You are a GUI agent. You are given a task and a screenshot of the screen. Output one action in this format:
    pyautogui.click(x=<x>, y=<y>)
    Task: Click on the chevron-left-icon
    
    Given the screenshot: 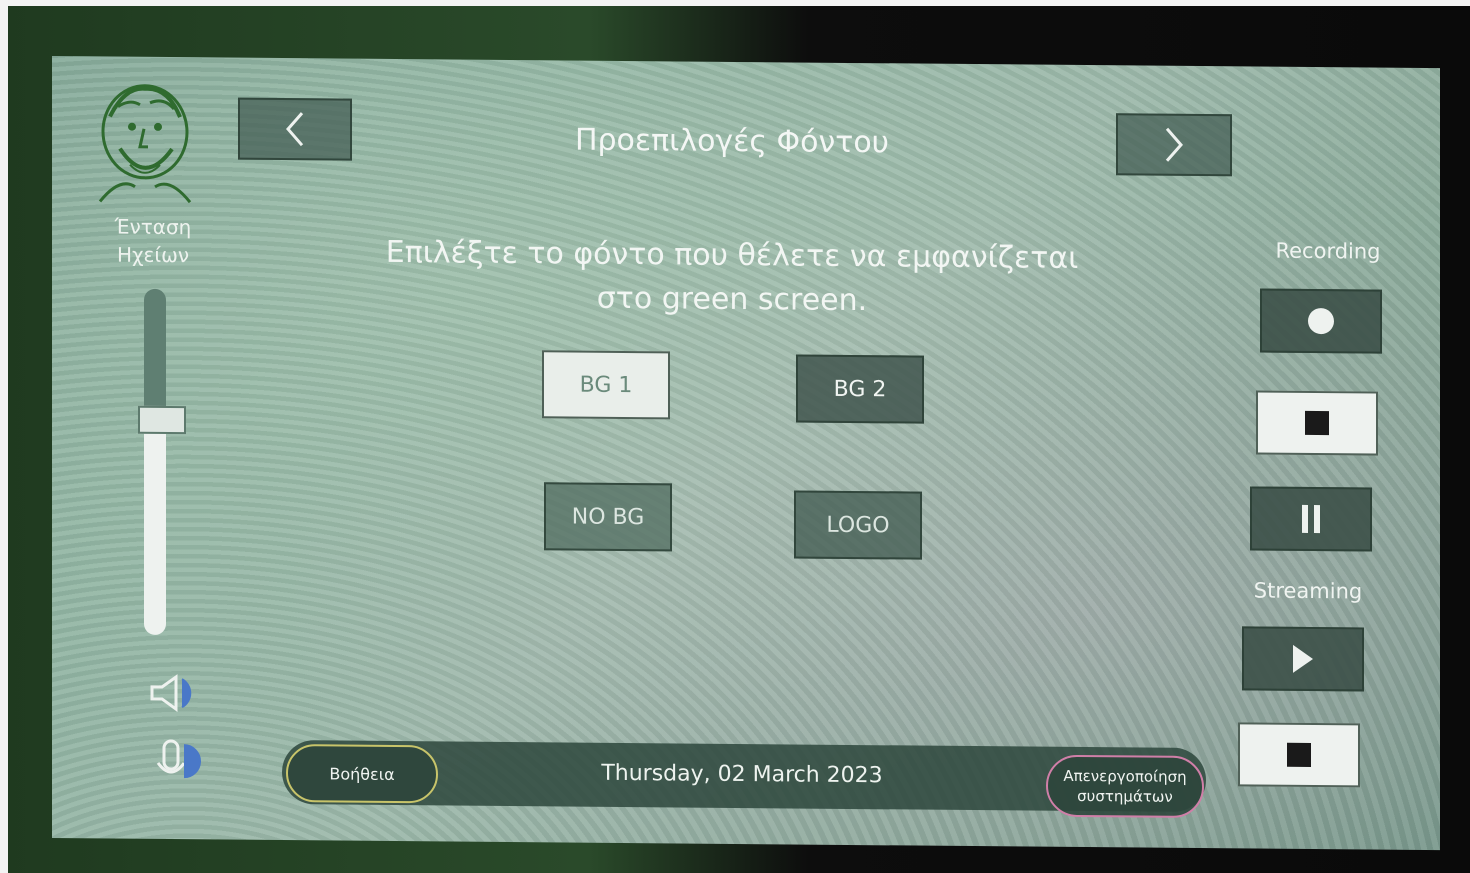 What is the action you would take?
    pyautogui.click(x=295, y=129)
    